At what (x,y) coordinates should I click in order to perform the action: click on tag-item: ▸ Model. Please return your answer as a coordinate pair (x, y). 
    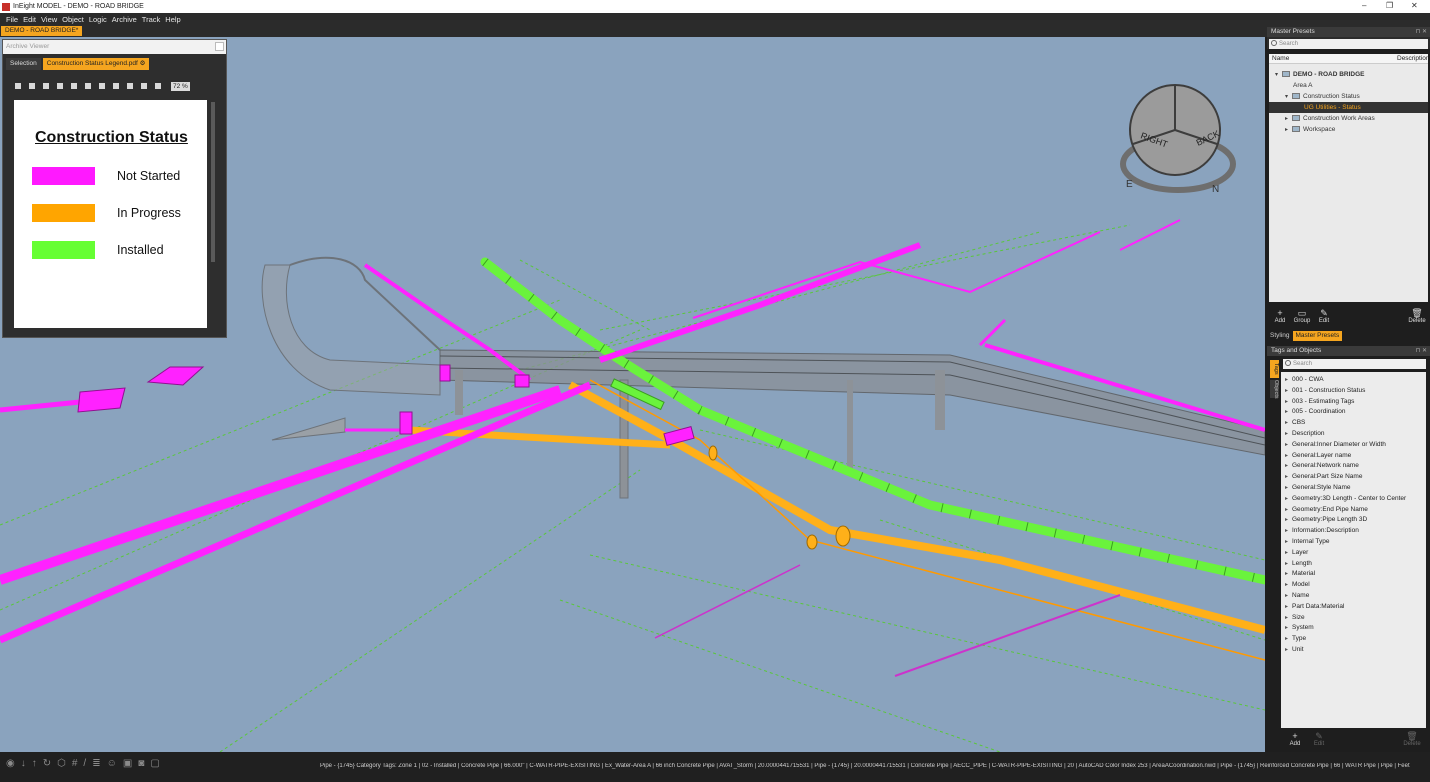
    Looking at the image, I should click on (1353, 585).